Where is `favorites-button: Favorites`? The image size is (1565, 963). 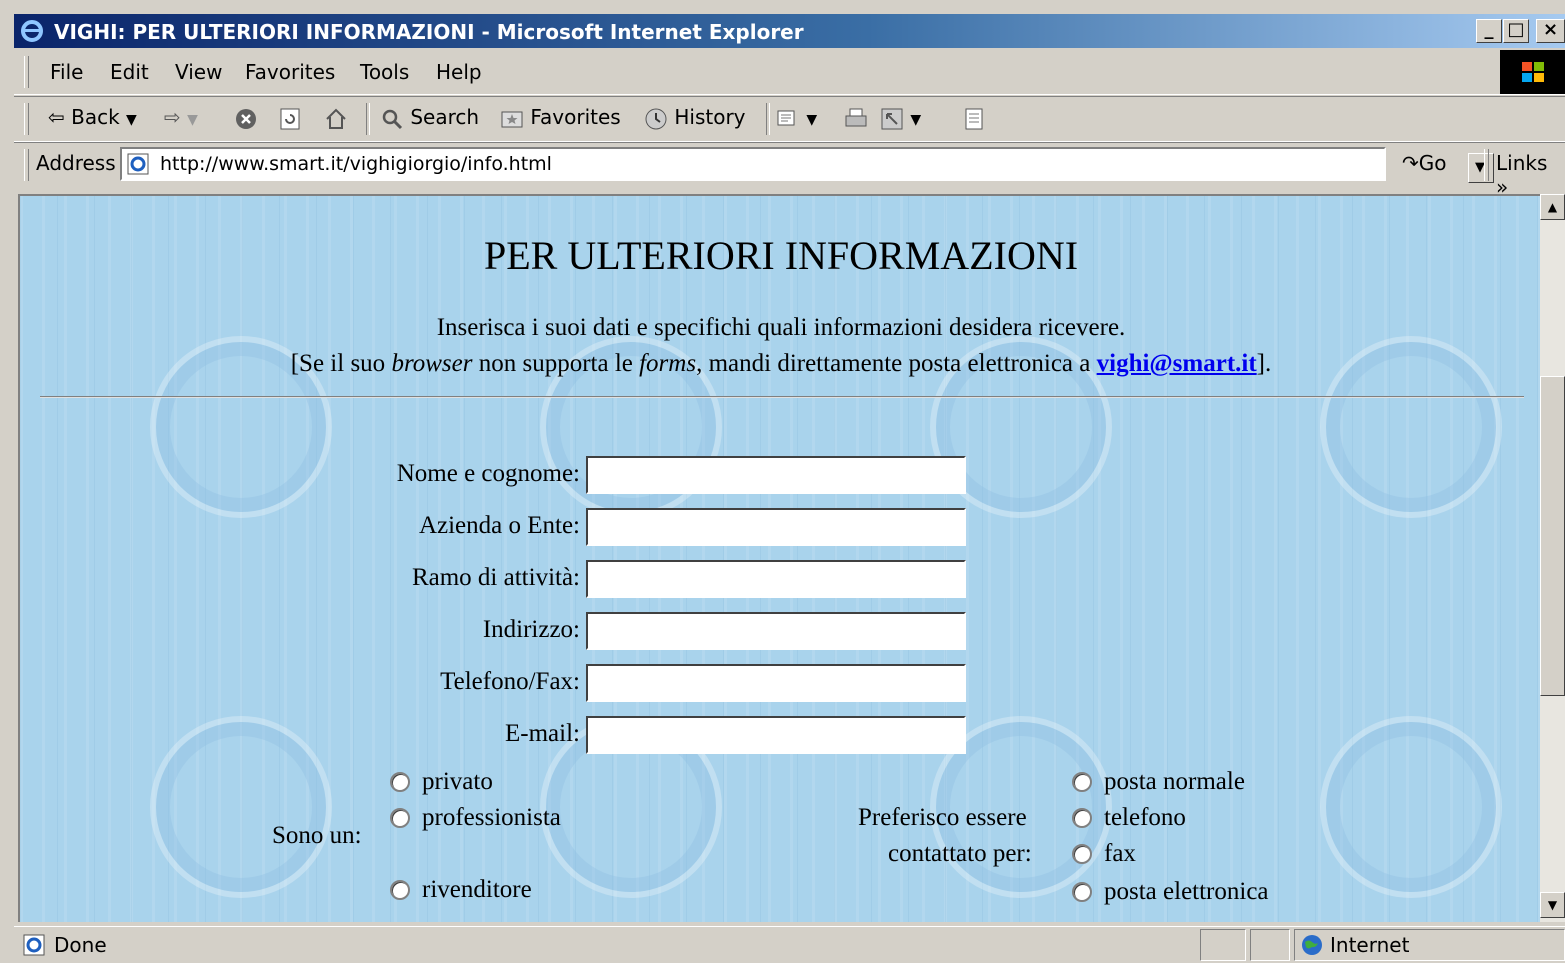 favorites-button: Favorites is located at coordinates (560, 118).